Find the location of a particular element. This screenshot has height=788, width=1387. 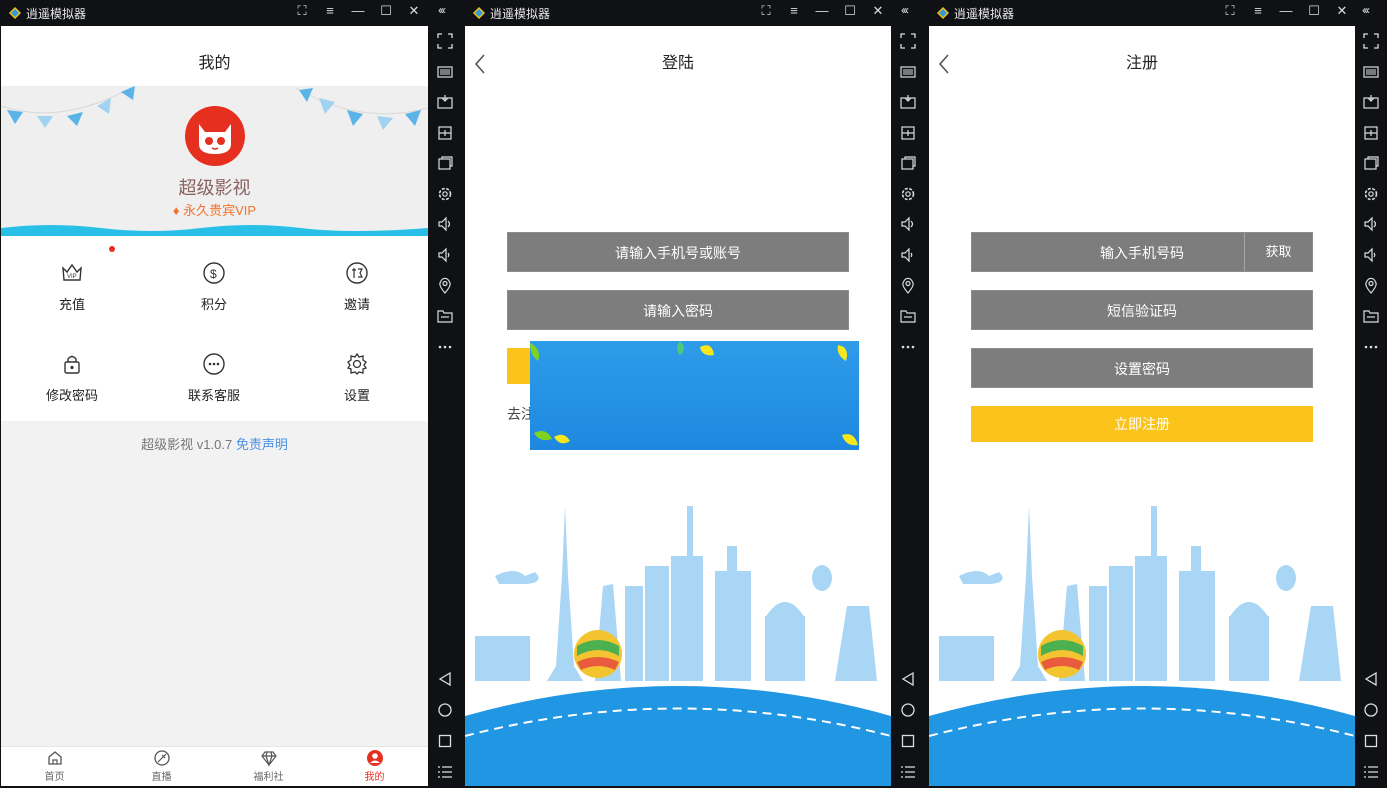

vip-label: 永久贵宾VIP is located at coordinates (220, 210).